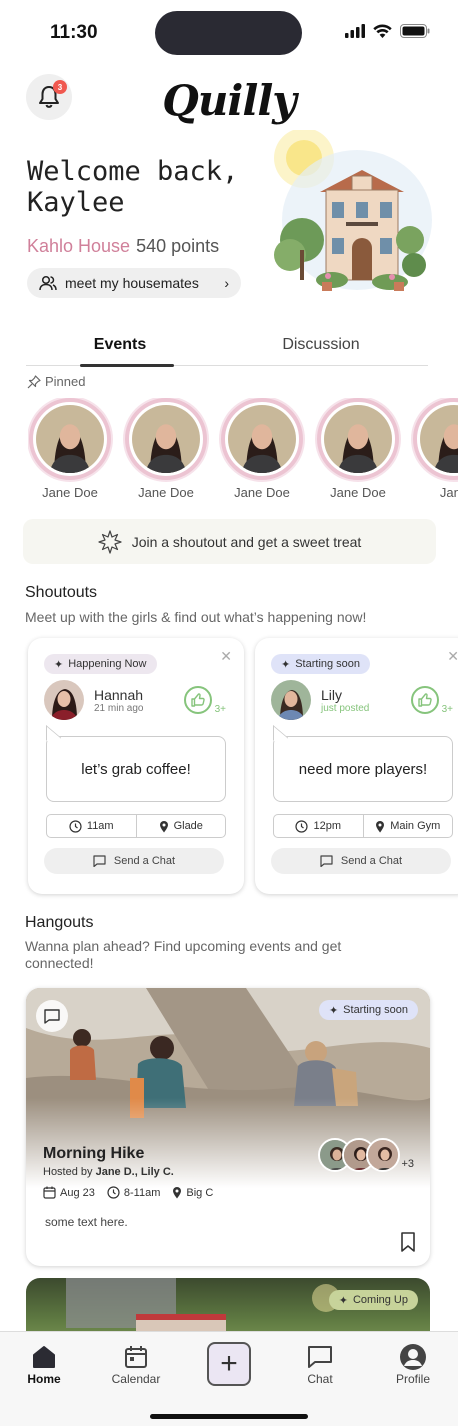  What do you see at coordinates (119, 694) in the screenshot?
I see `poster-name: Hannah` at bounding box center [119, 694].